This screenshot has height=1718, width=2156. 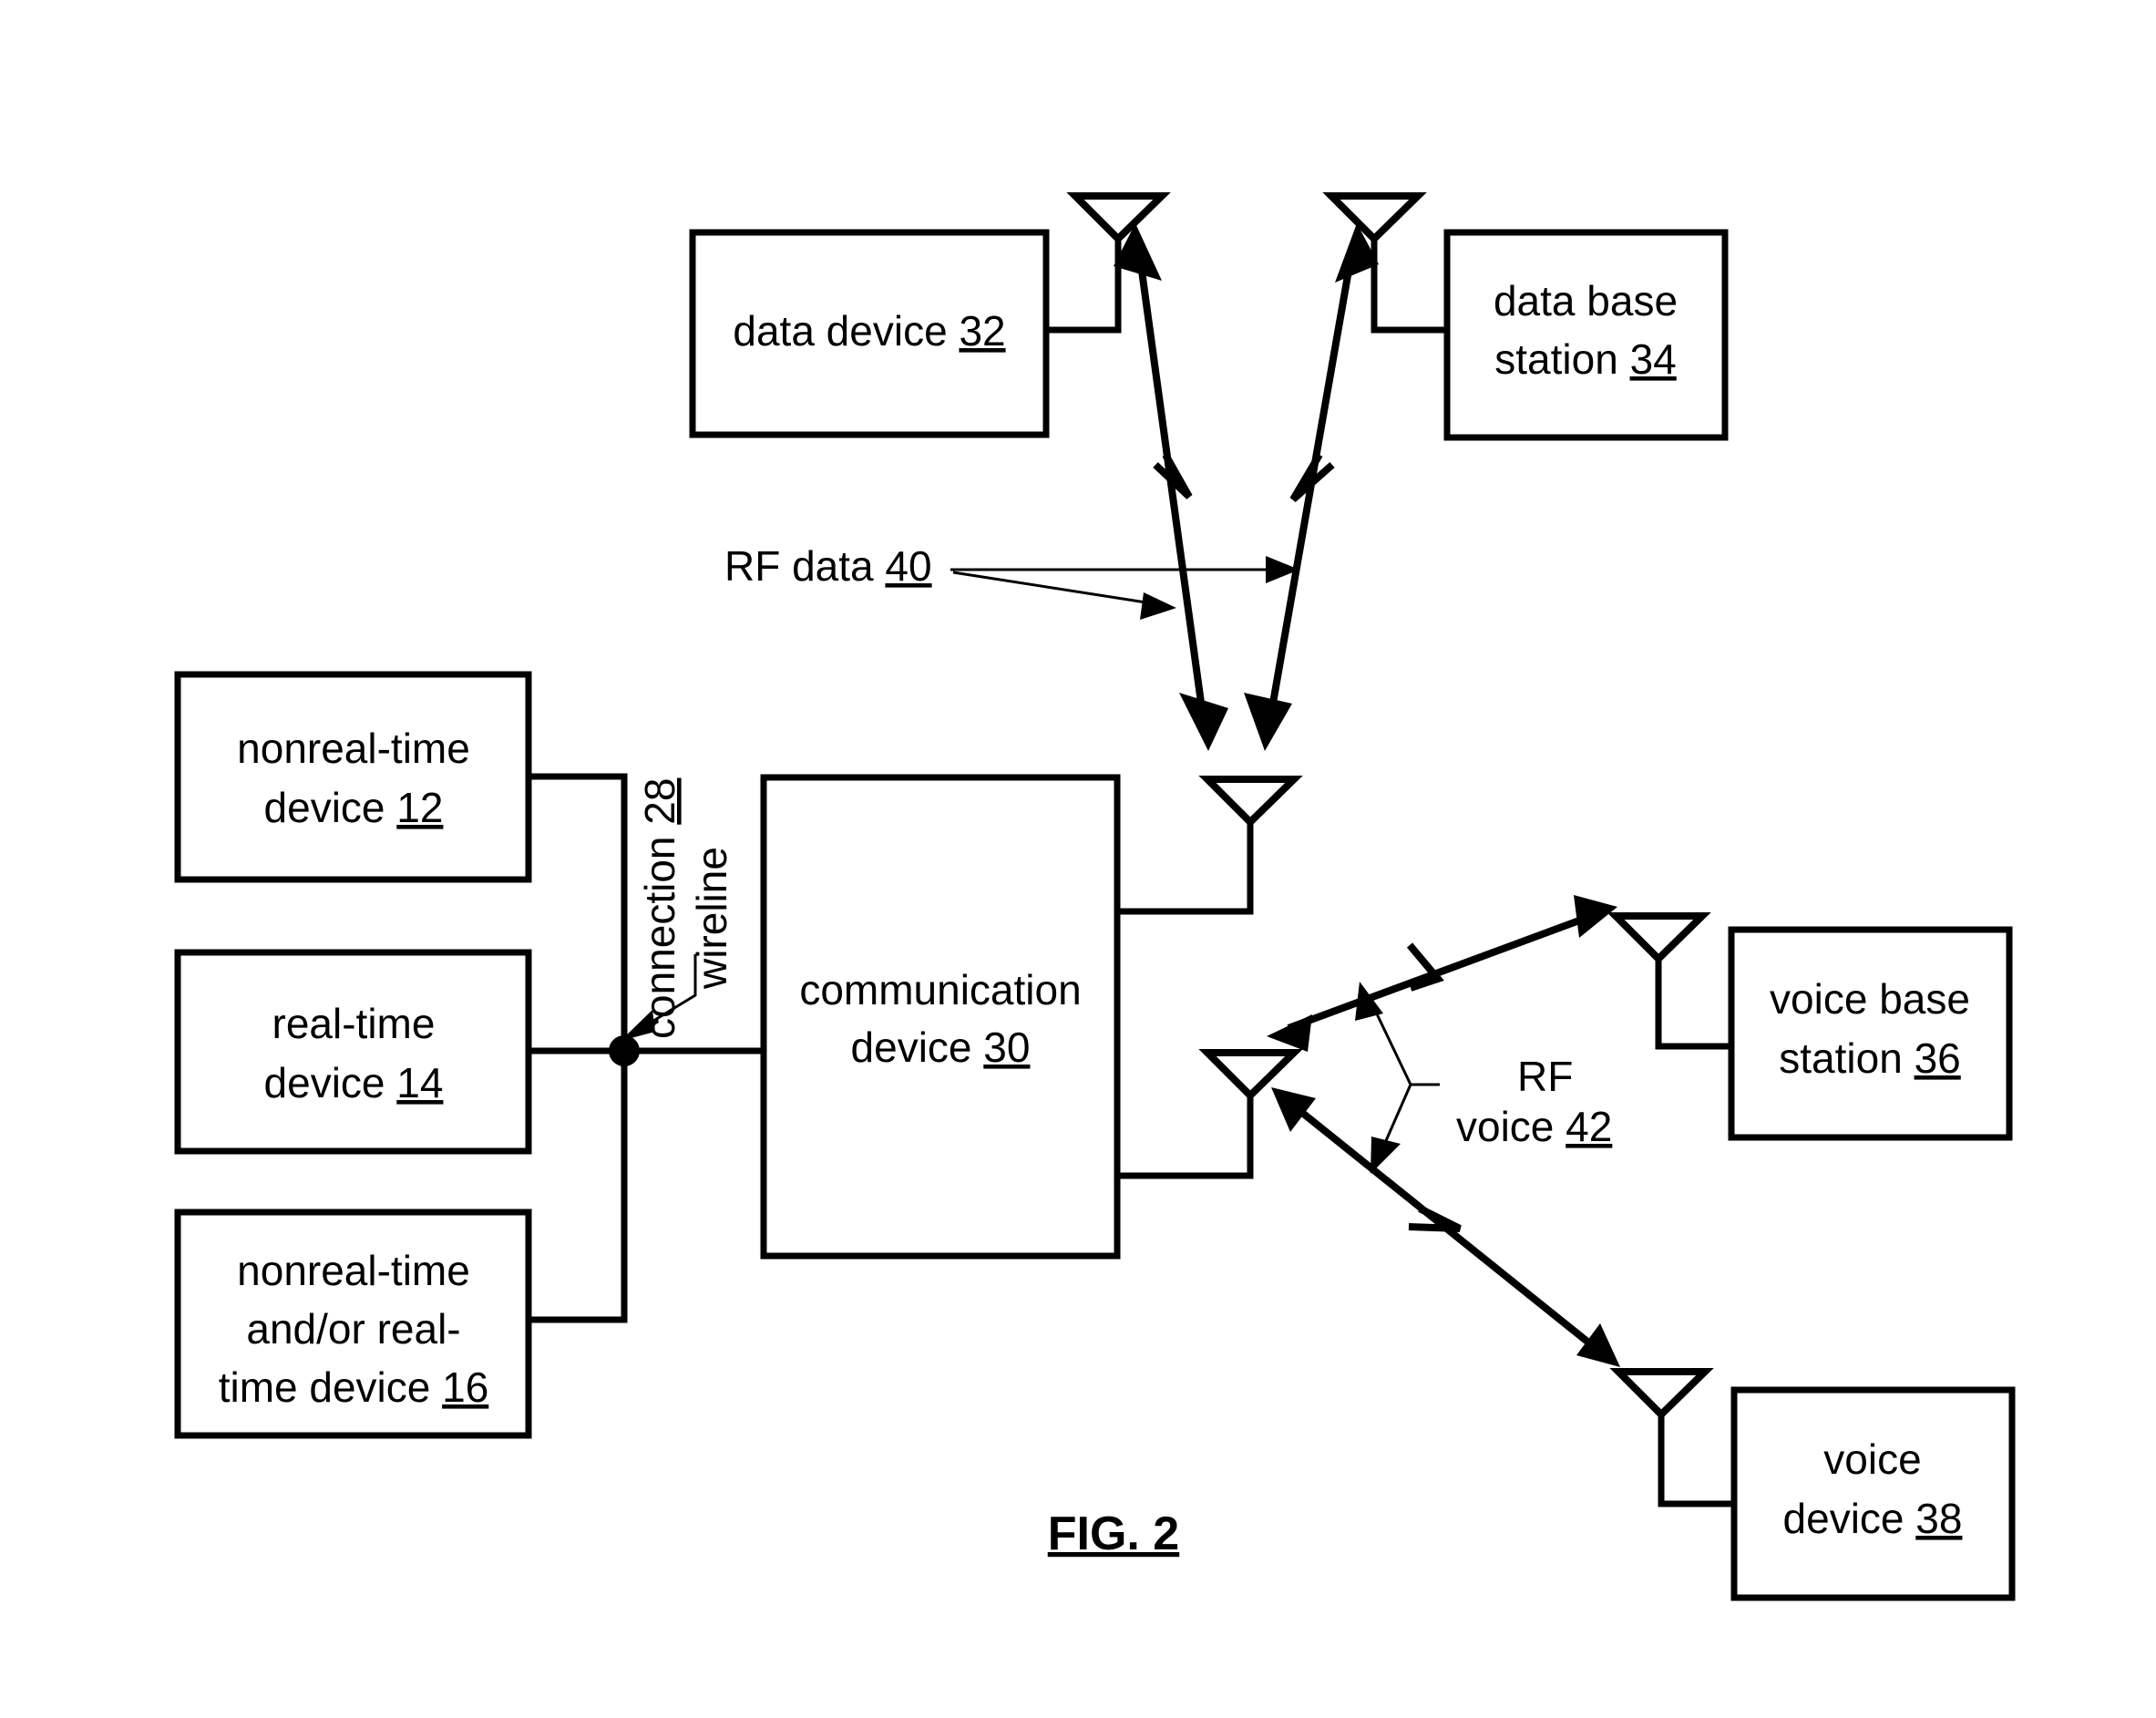 I want to click on rf-data-leader-left-arrowhead, so click(x=1158, y=606).